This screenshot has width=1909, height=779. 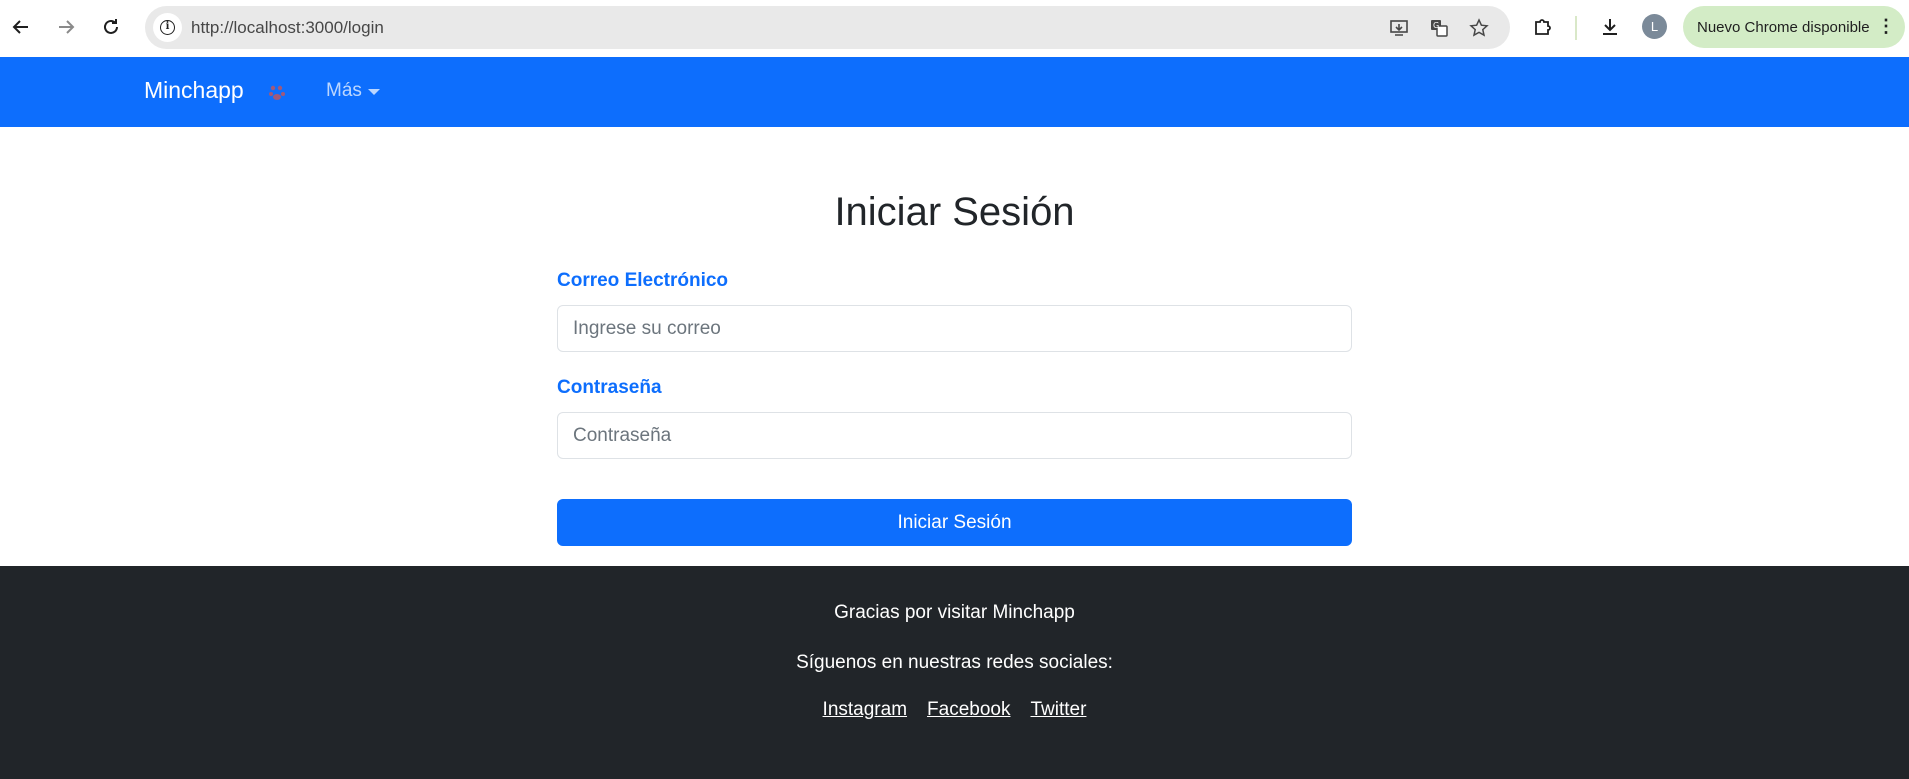 What do you see at coordinates (609, 387) in the screenshot?
I see `password-label: Contraseña` at bounding box center [609, 387].